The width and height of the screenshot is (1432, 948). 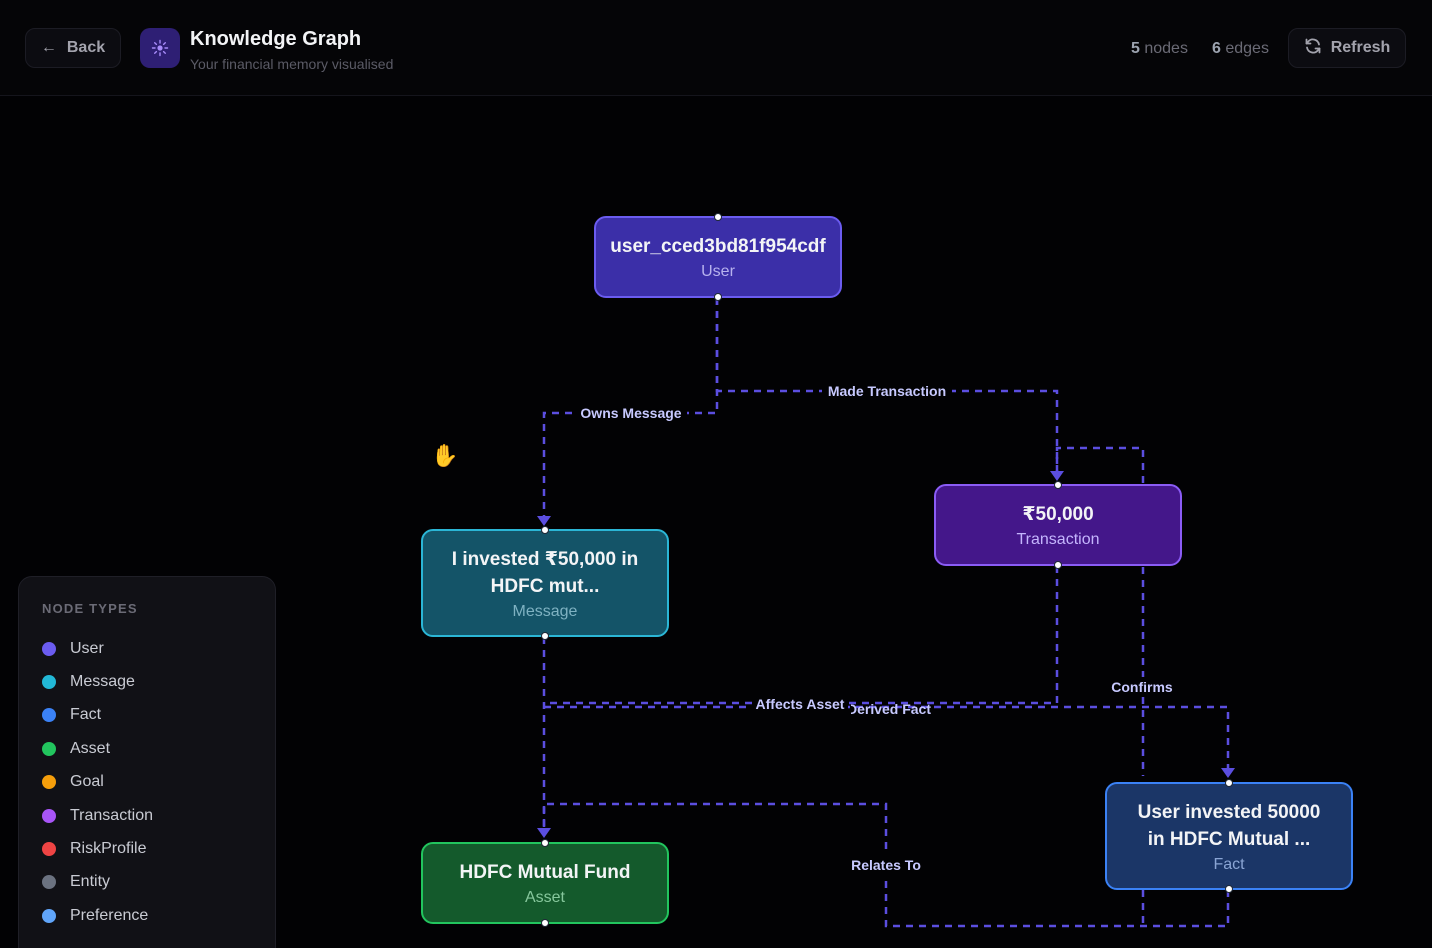 I want to click on node-label: HDFC Mutual Fund, so click(x=545, y=872).